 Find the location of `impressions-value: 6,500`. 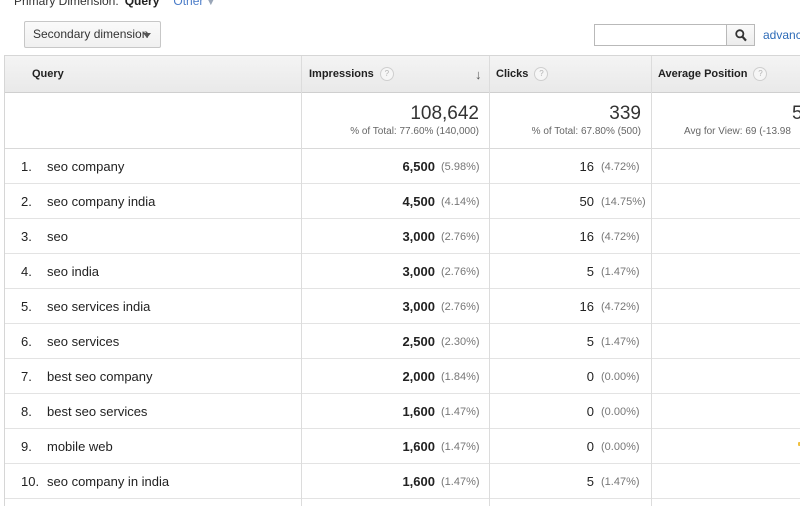

impressions-value: 6,500 is located at coordinates (418, 166).